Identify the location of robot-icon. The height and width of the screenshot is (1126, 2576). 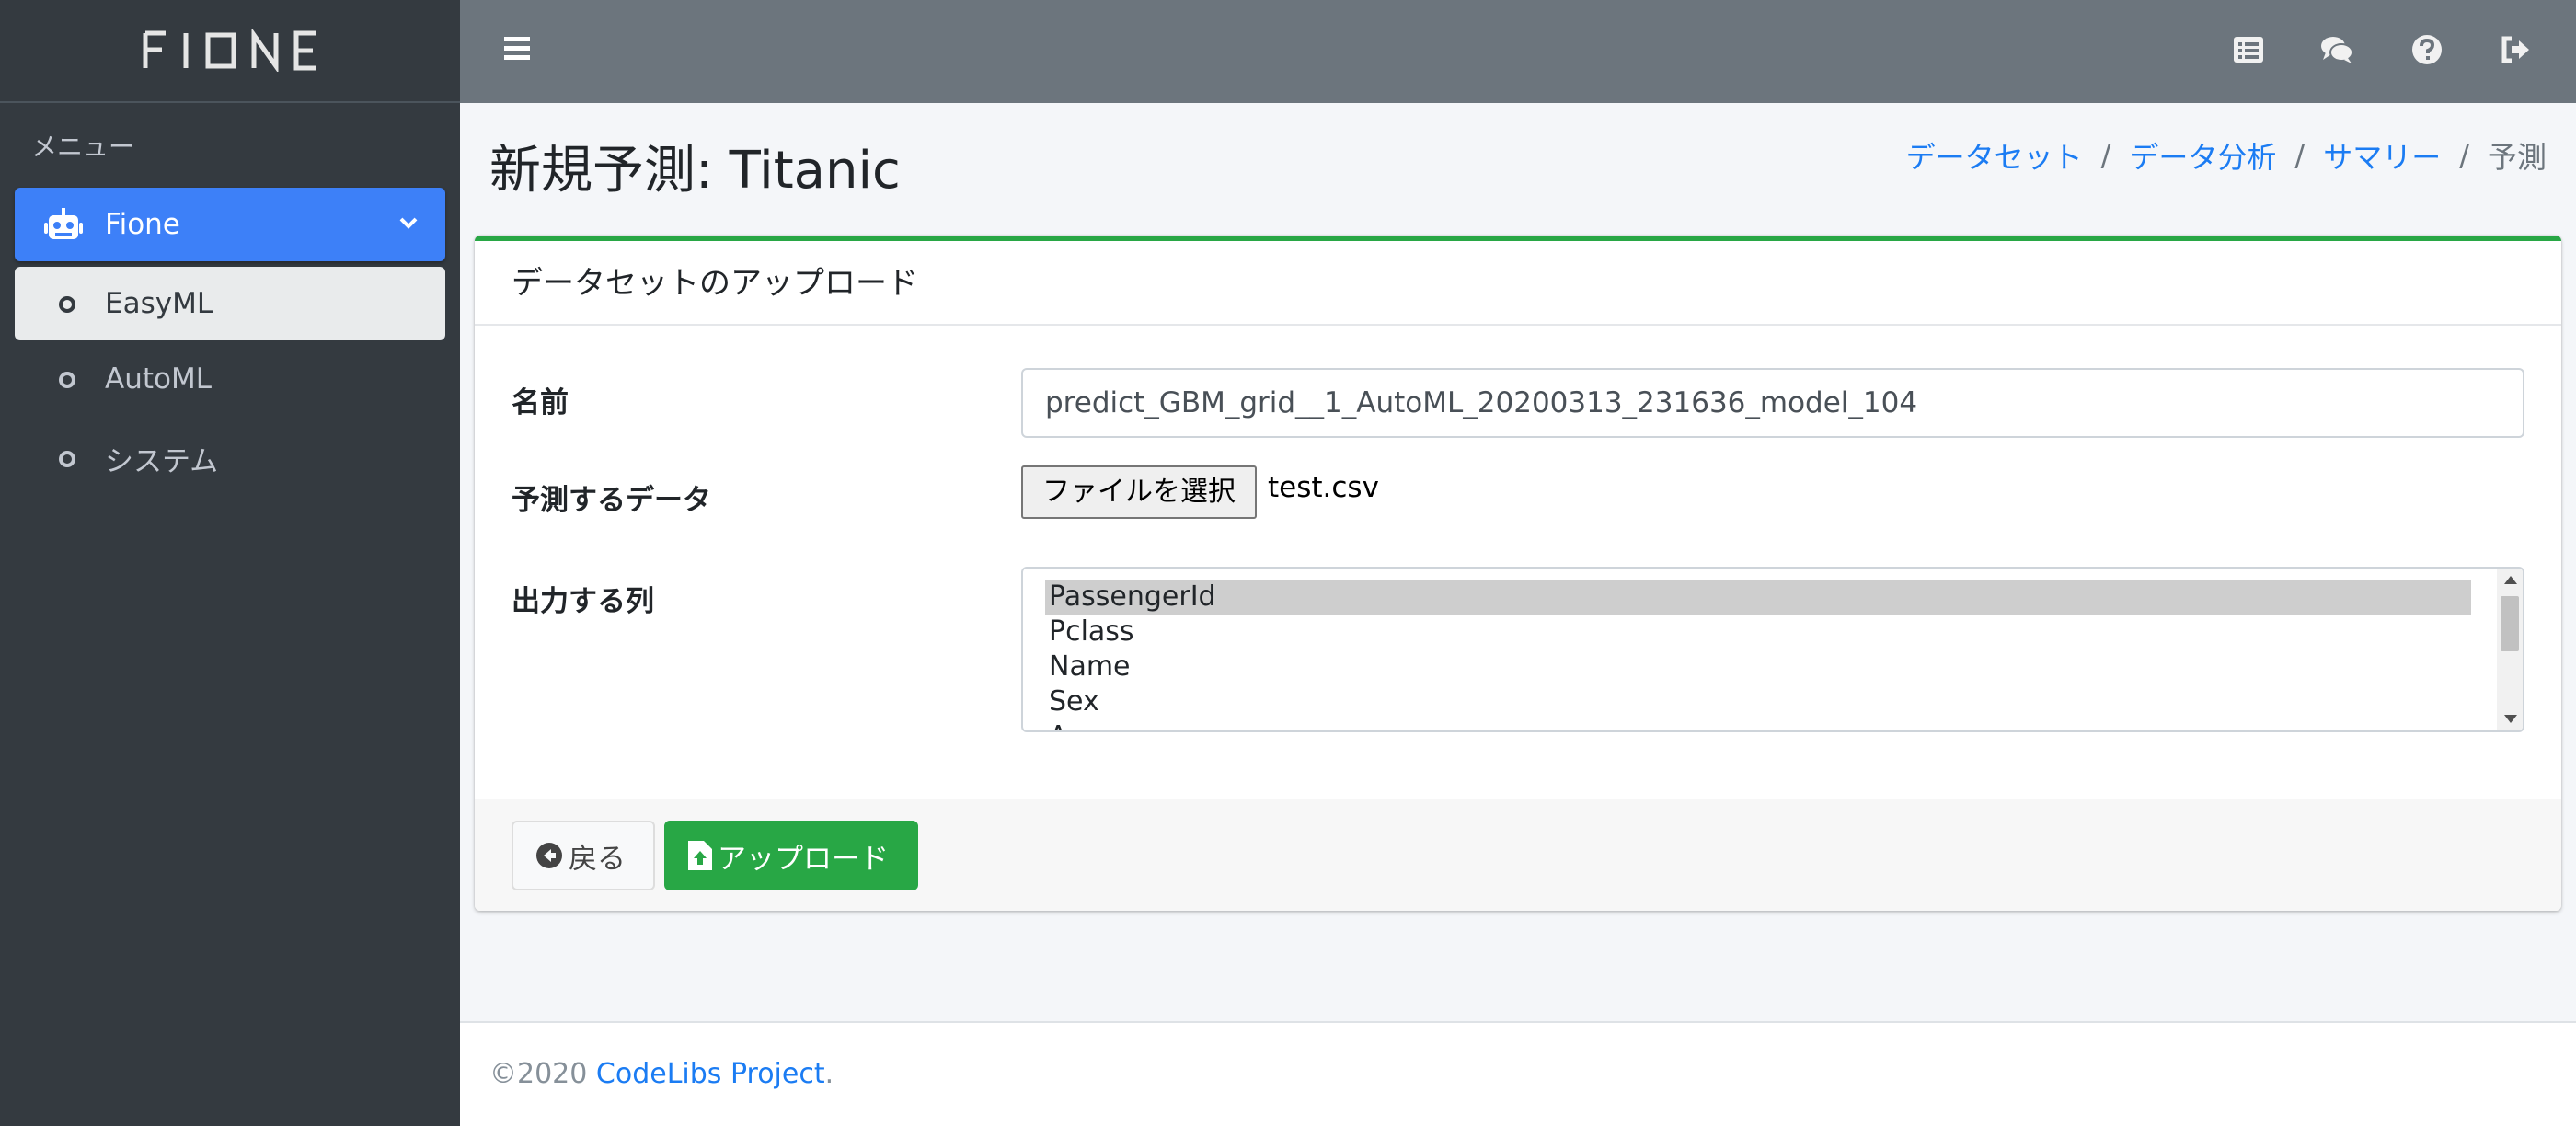
(63, 223).